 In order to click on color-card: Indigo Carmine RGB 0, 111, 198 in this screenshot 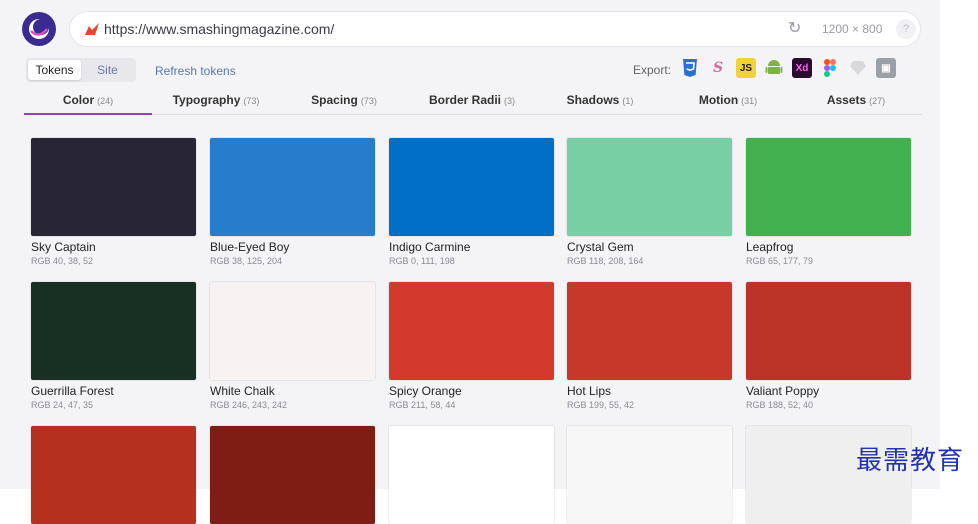, I will do `click(471, 202)`.